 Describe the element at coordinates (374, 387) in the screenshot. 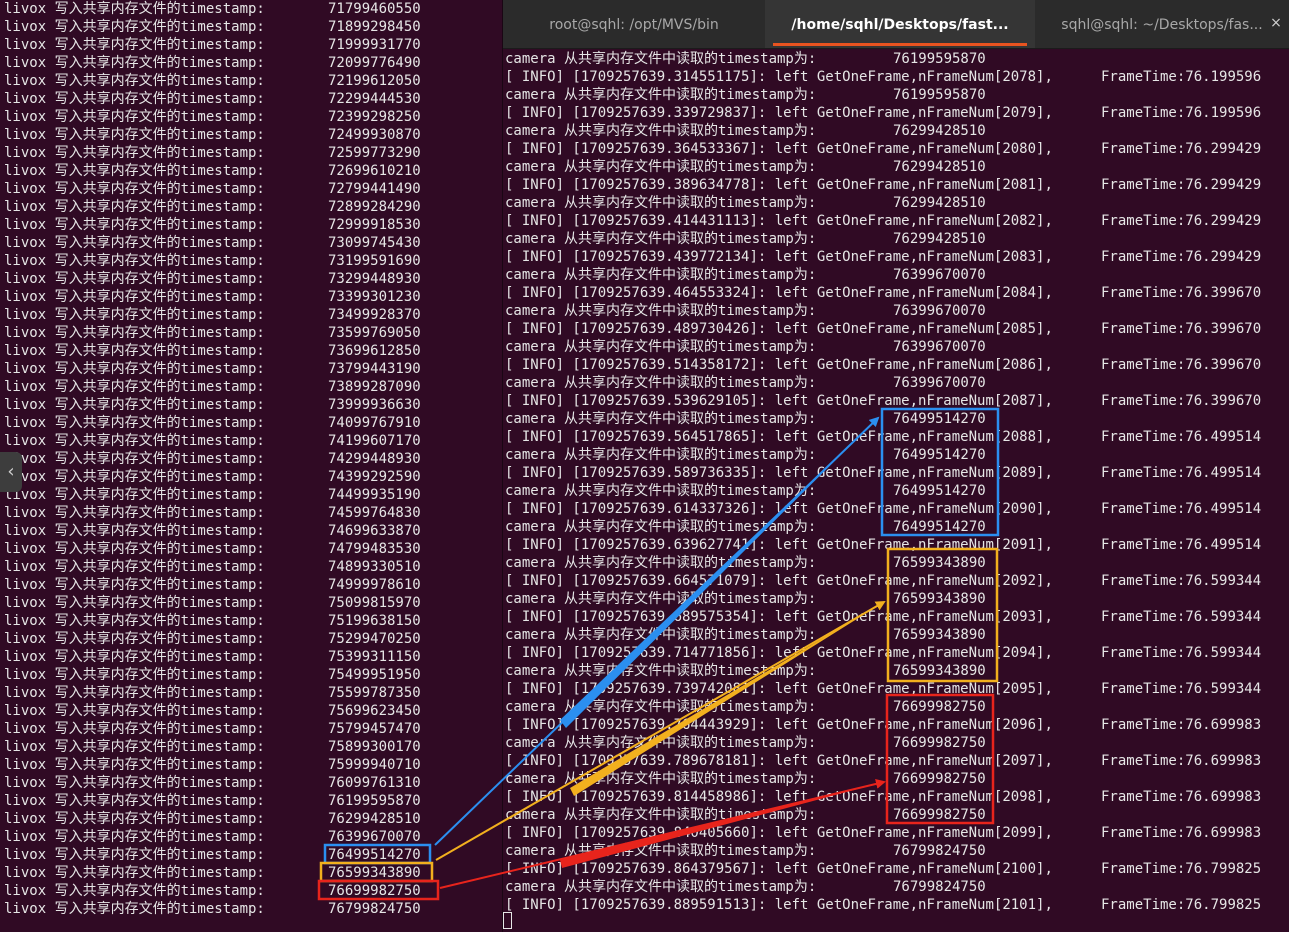

I see `timestamp-value: 73899287090` at that location.